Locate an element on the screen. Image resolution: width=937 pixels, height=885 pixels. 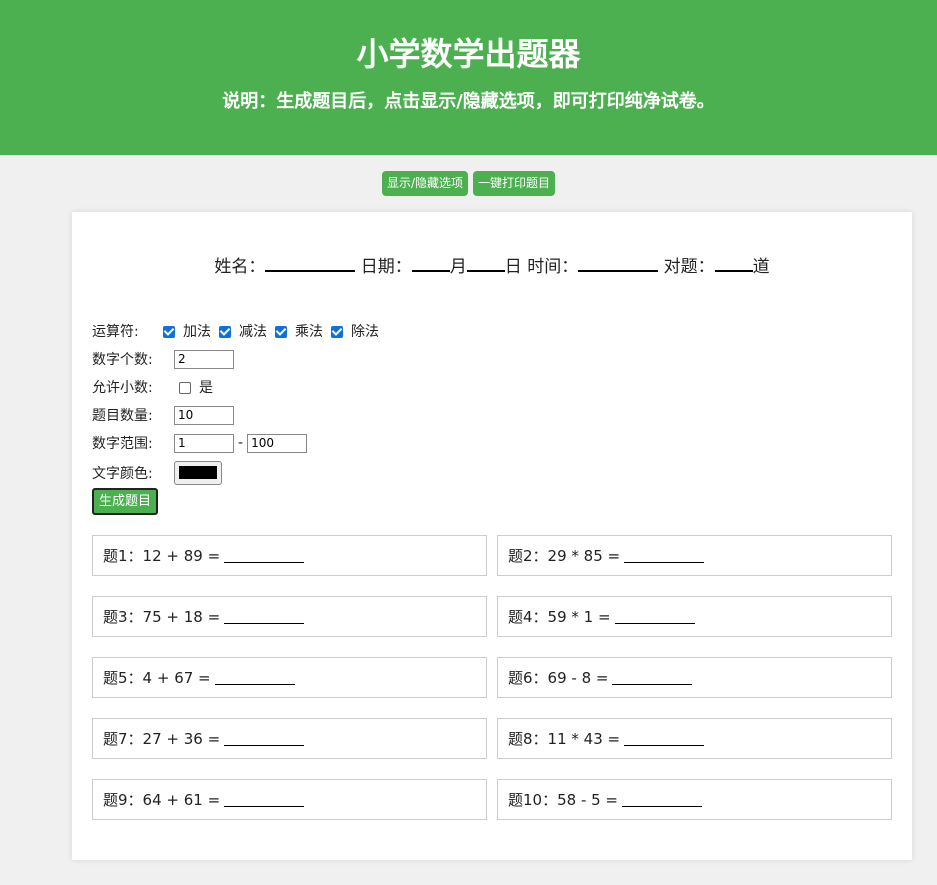
page-subtitle: 说明：生成题目后，点击显示/隐藏选项，即可打印纯净试卷。 is located at coordinates (468, 101).